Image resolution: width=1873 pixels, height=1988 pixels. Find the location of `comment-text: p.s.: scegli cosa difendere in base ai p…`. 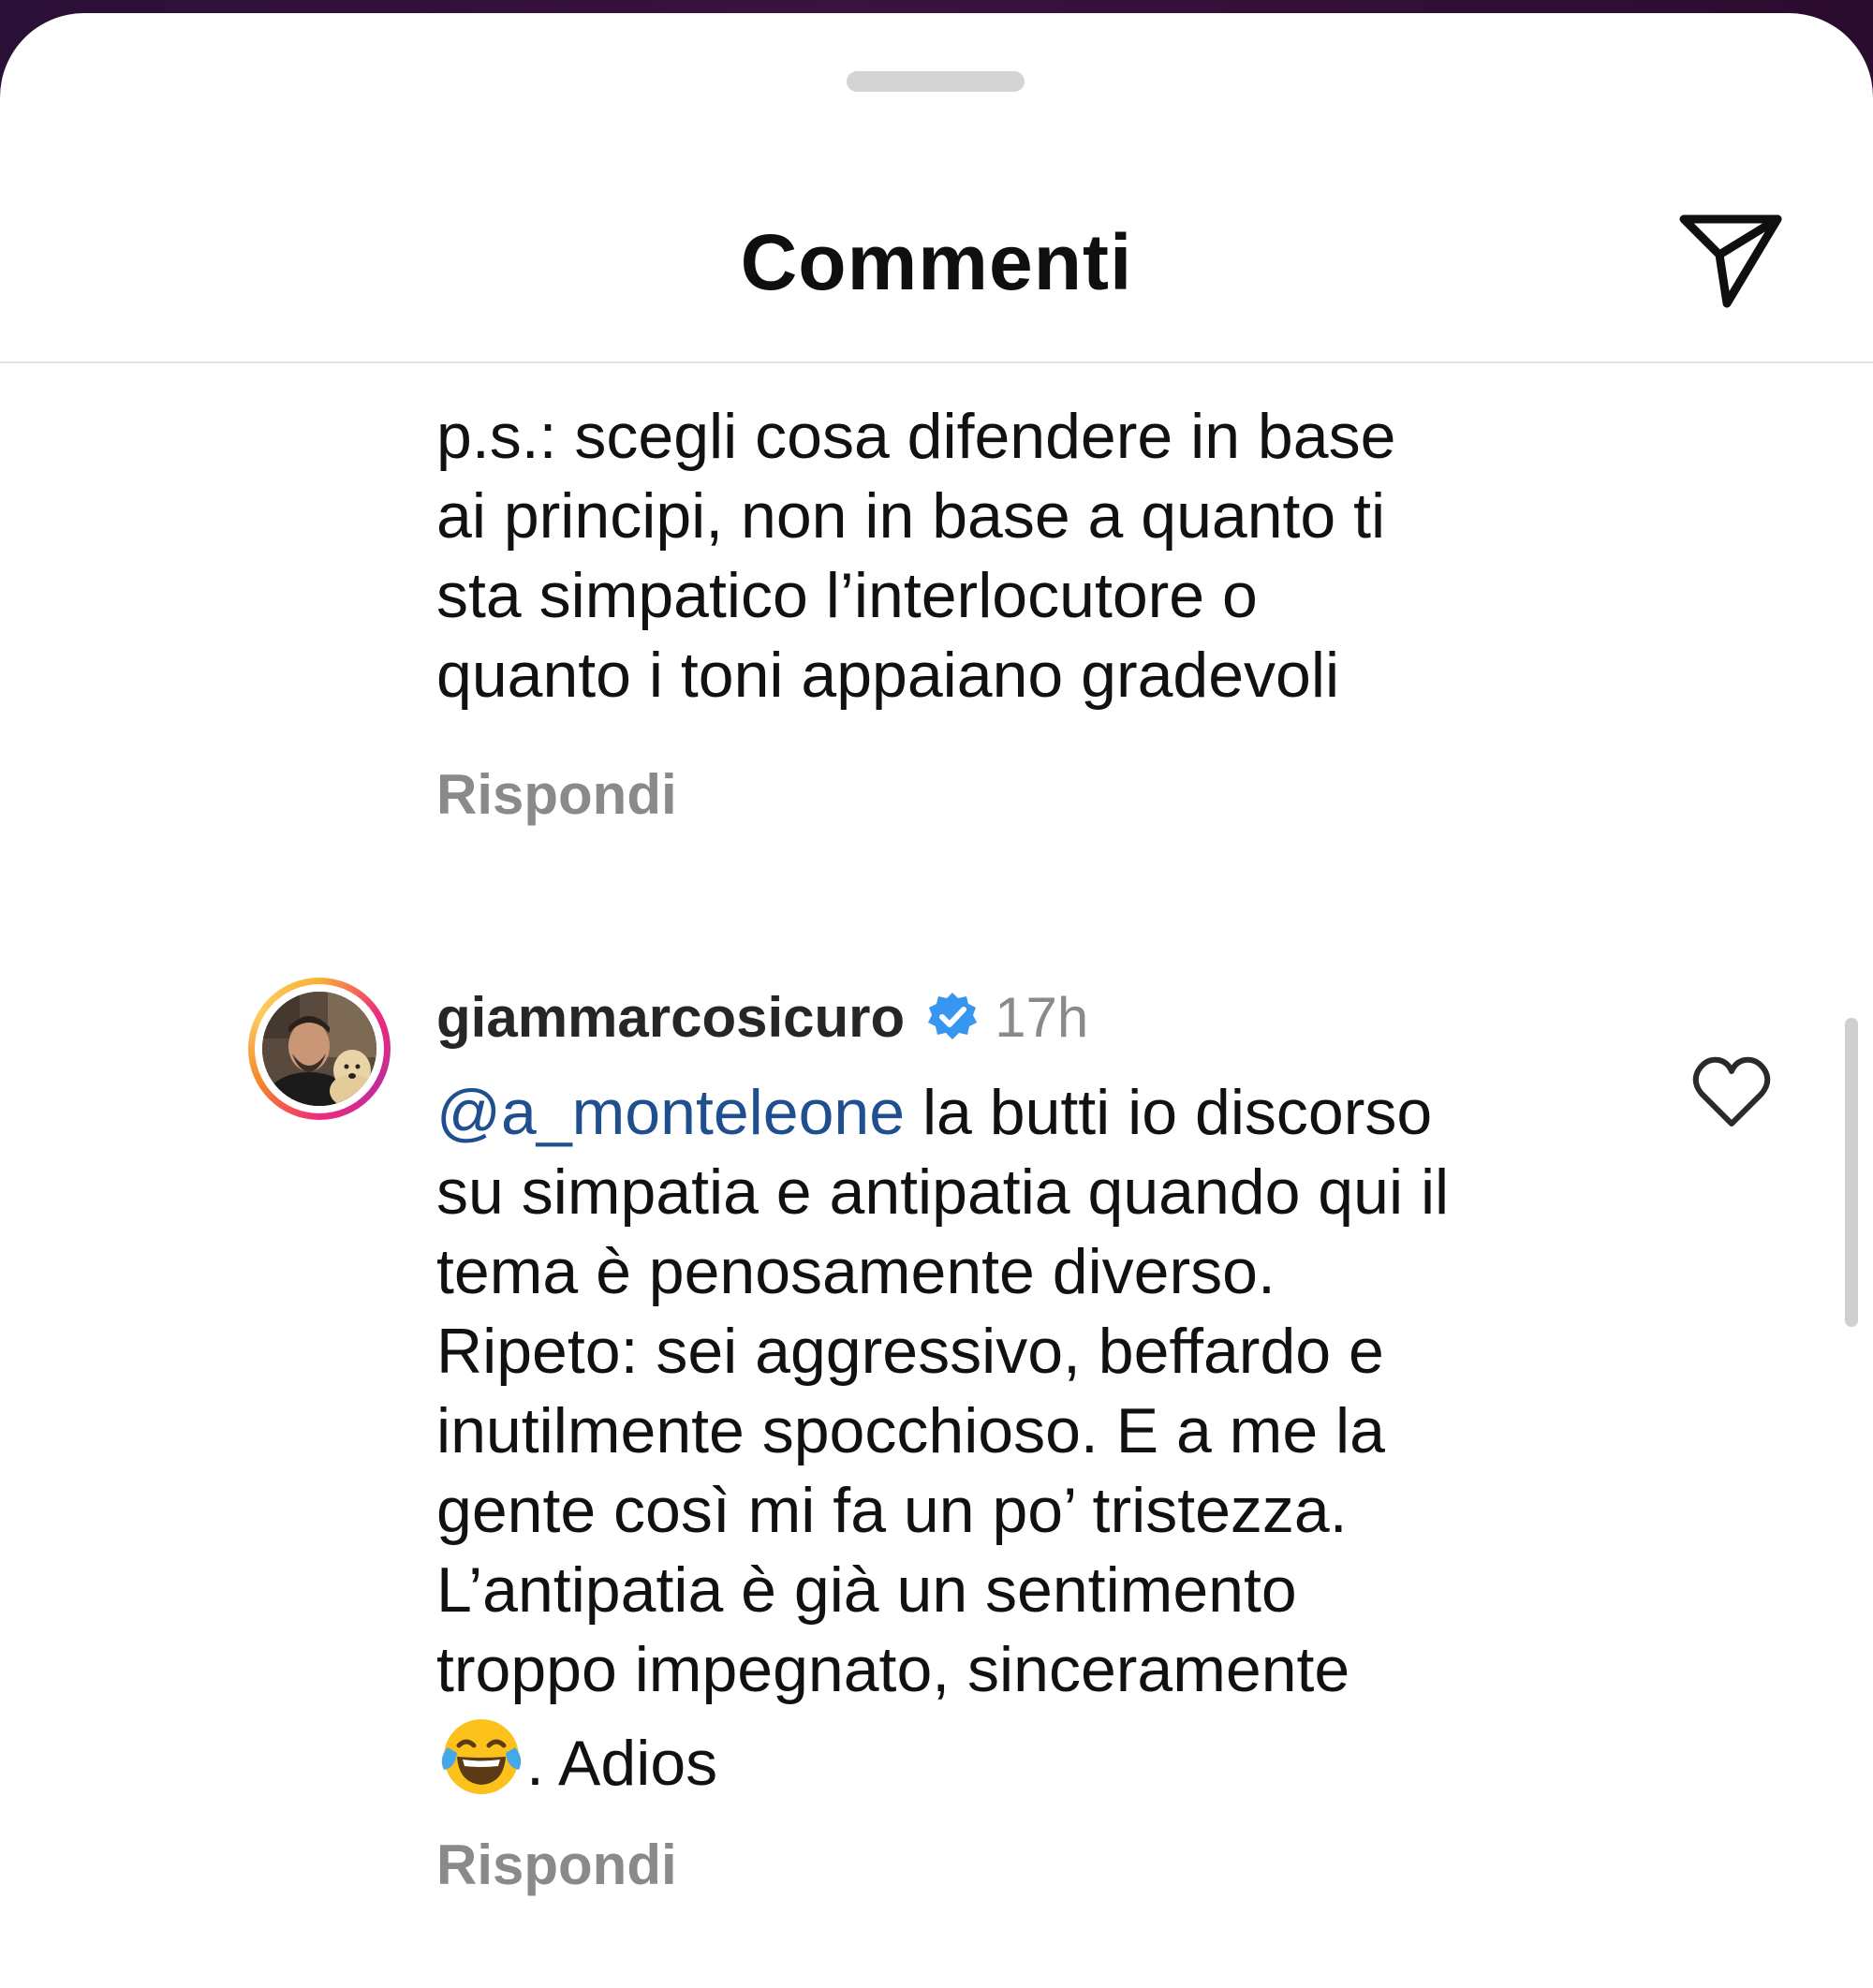

comment-text: p.s.: scegli cosa difendere in base ai p… is located at coordinates (916, 556).